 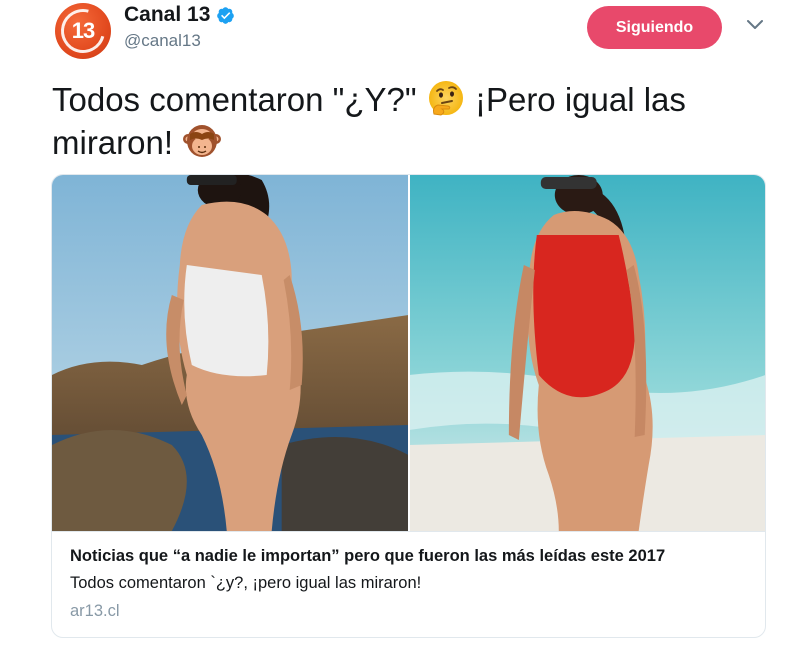 I want to click on tweet-text-part1: Todos comentaron "¿Y?", so click(x=234, y=99).